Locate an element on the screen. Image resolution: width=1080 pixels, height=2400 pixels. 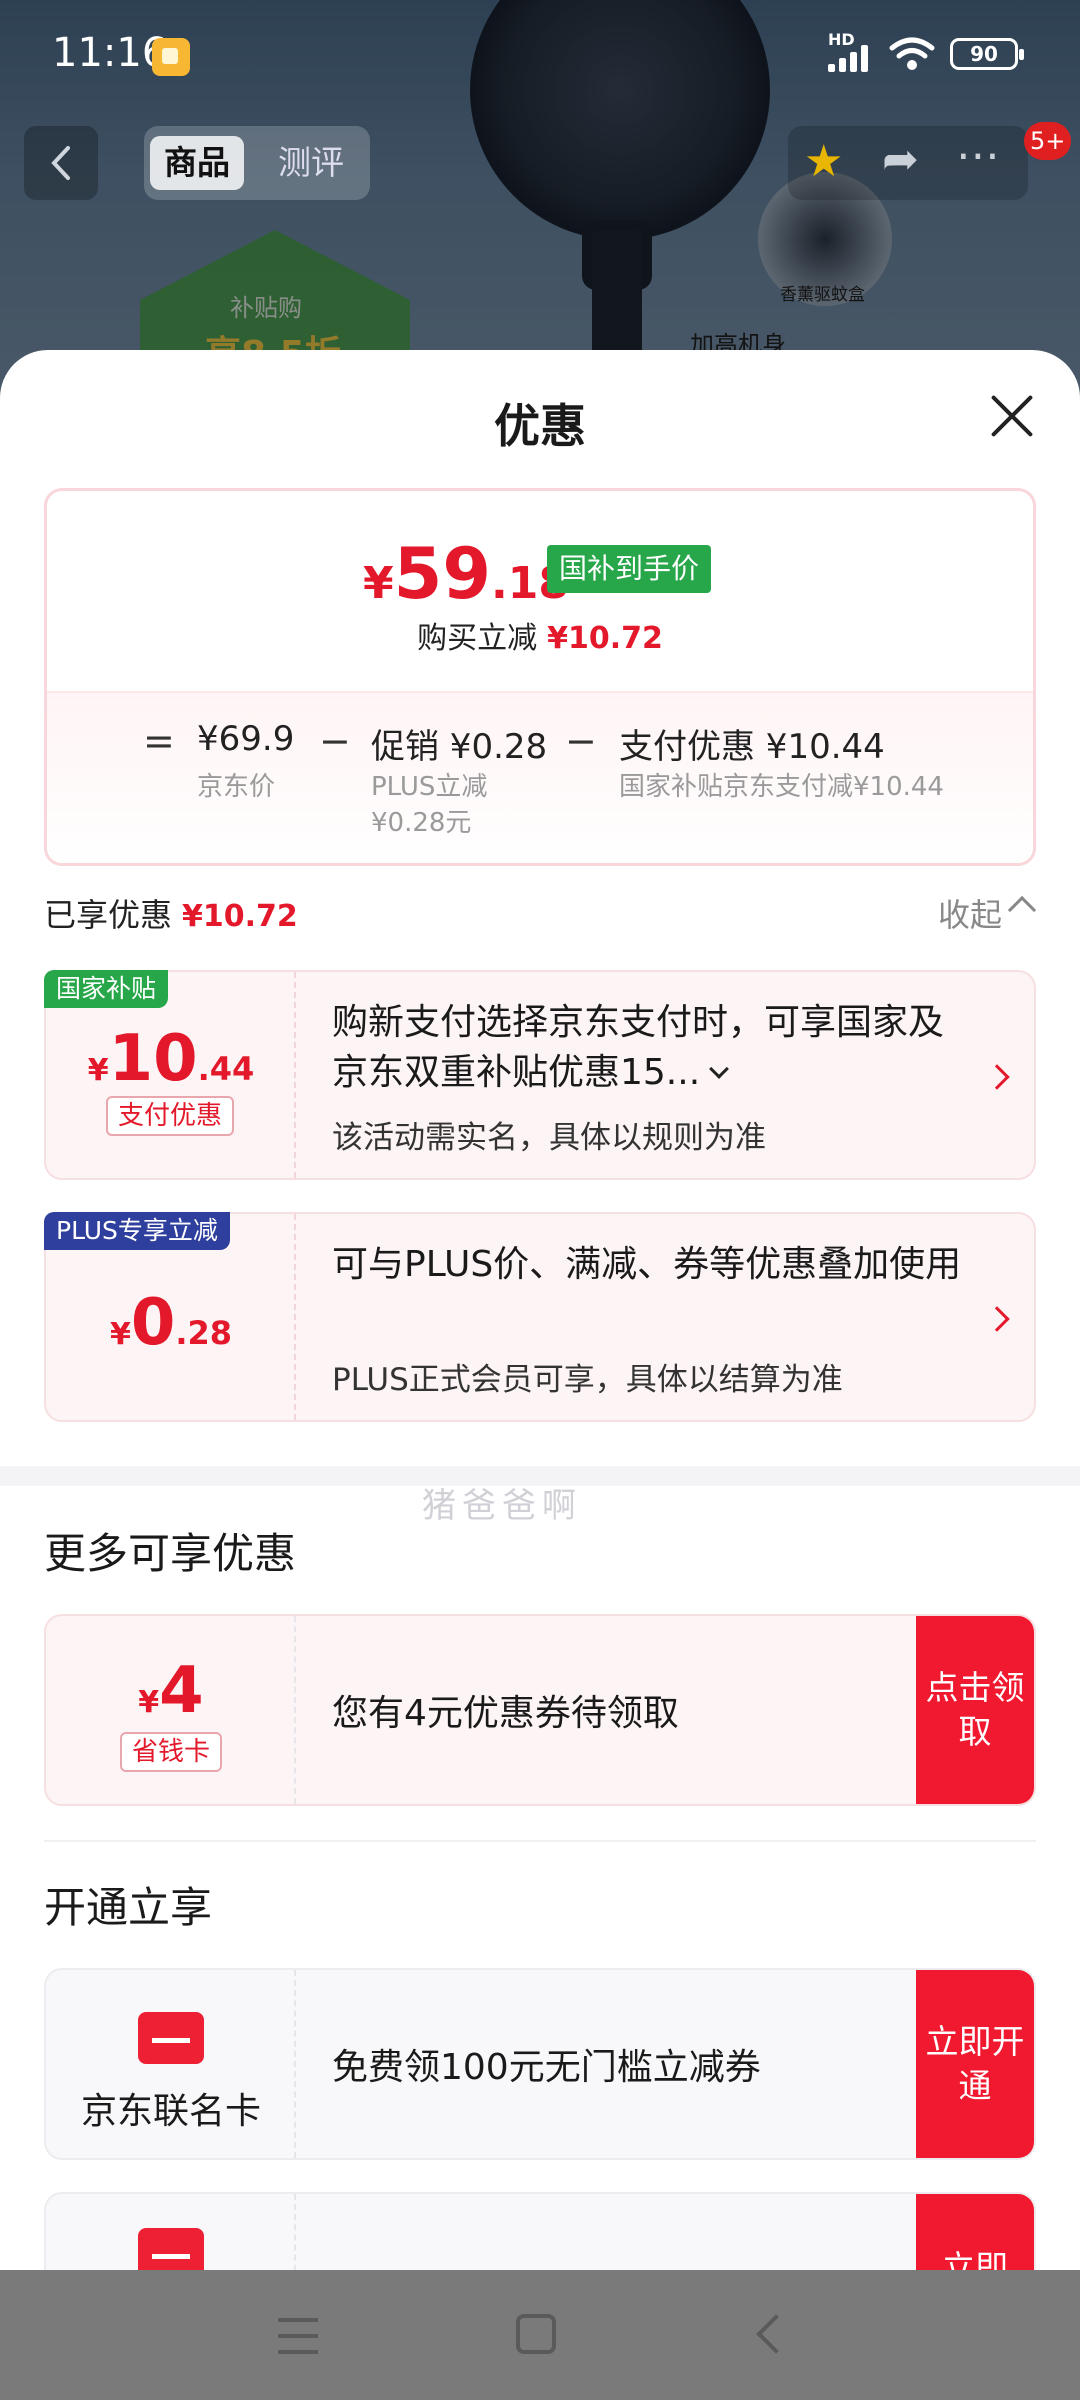
wifi-icon is located at coordinates (912, 53).